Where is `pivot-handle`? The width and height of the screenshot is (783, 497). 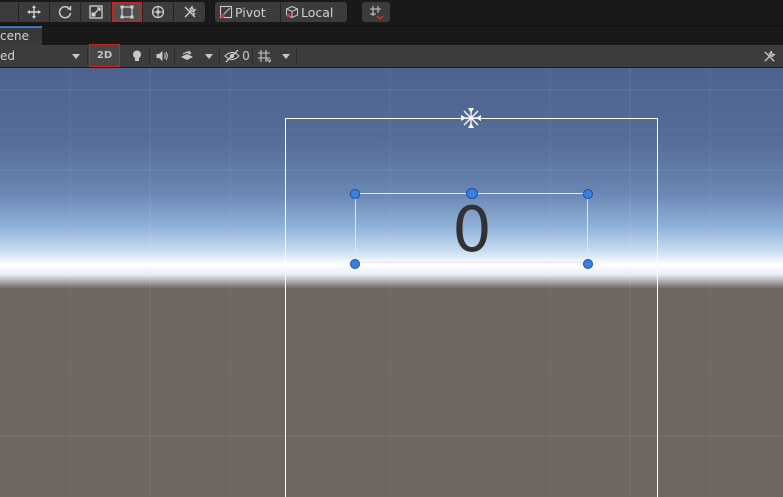
pivot-handle is located at coordinates (472, 193).